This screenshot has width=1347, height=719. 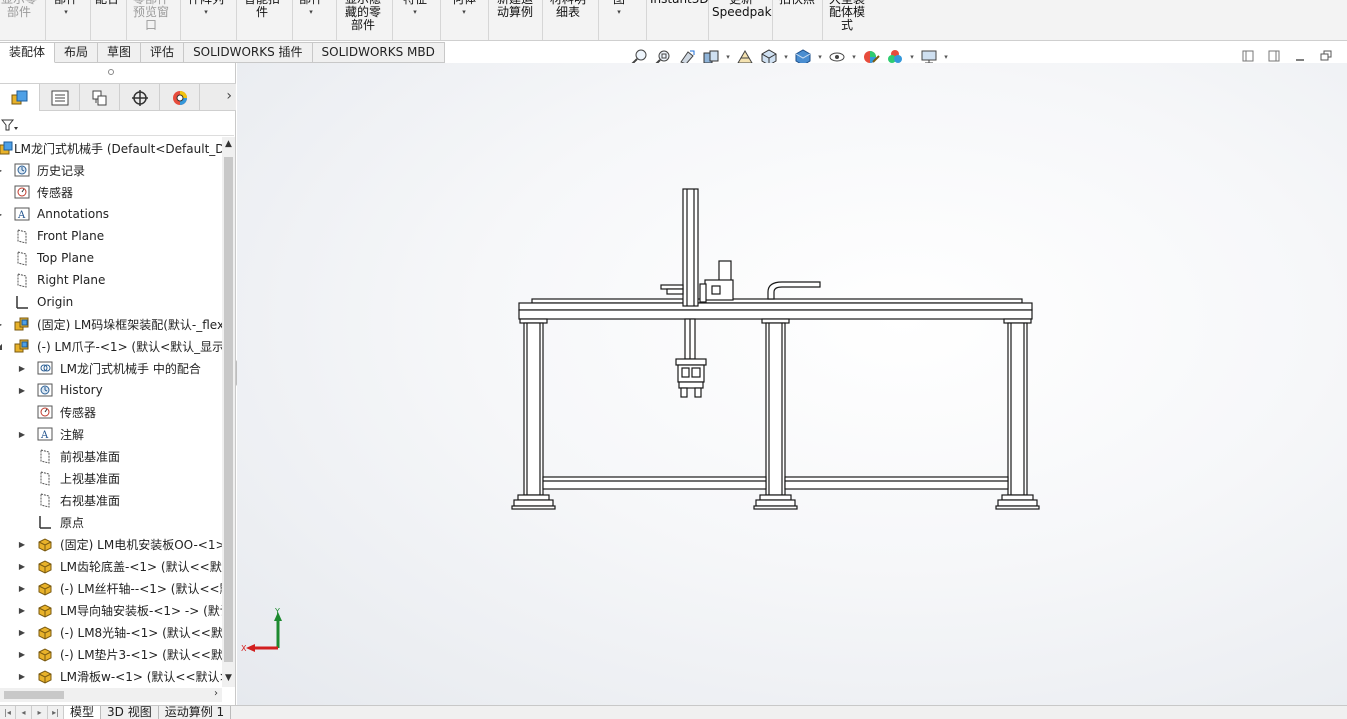 I want to click on tree-item: ▶ LM齿轮底盖-<1> (默认<<默认, so click(x=111, y=566).